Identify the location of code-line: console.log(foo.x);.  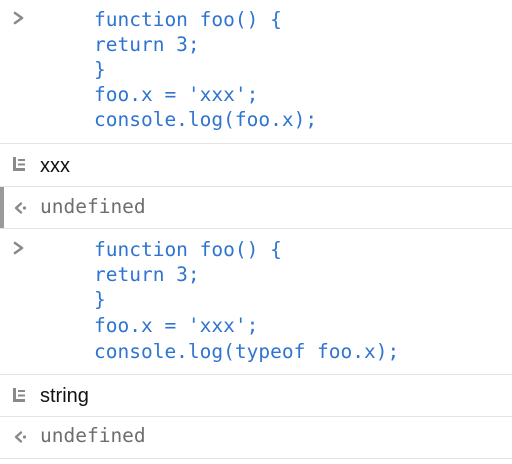
(206, 119).